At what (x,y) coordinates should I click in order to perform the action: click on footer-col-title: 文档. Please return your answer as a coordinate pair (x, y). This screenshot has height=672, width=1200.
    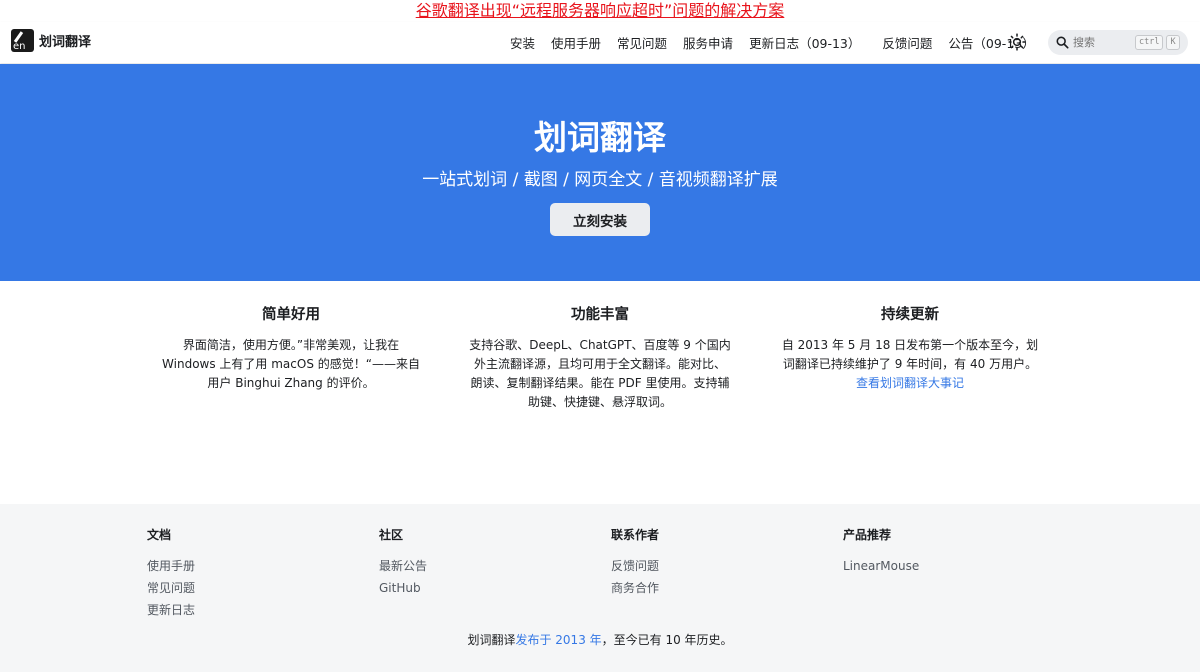
    Looking at the image, I should click on (159, 535).